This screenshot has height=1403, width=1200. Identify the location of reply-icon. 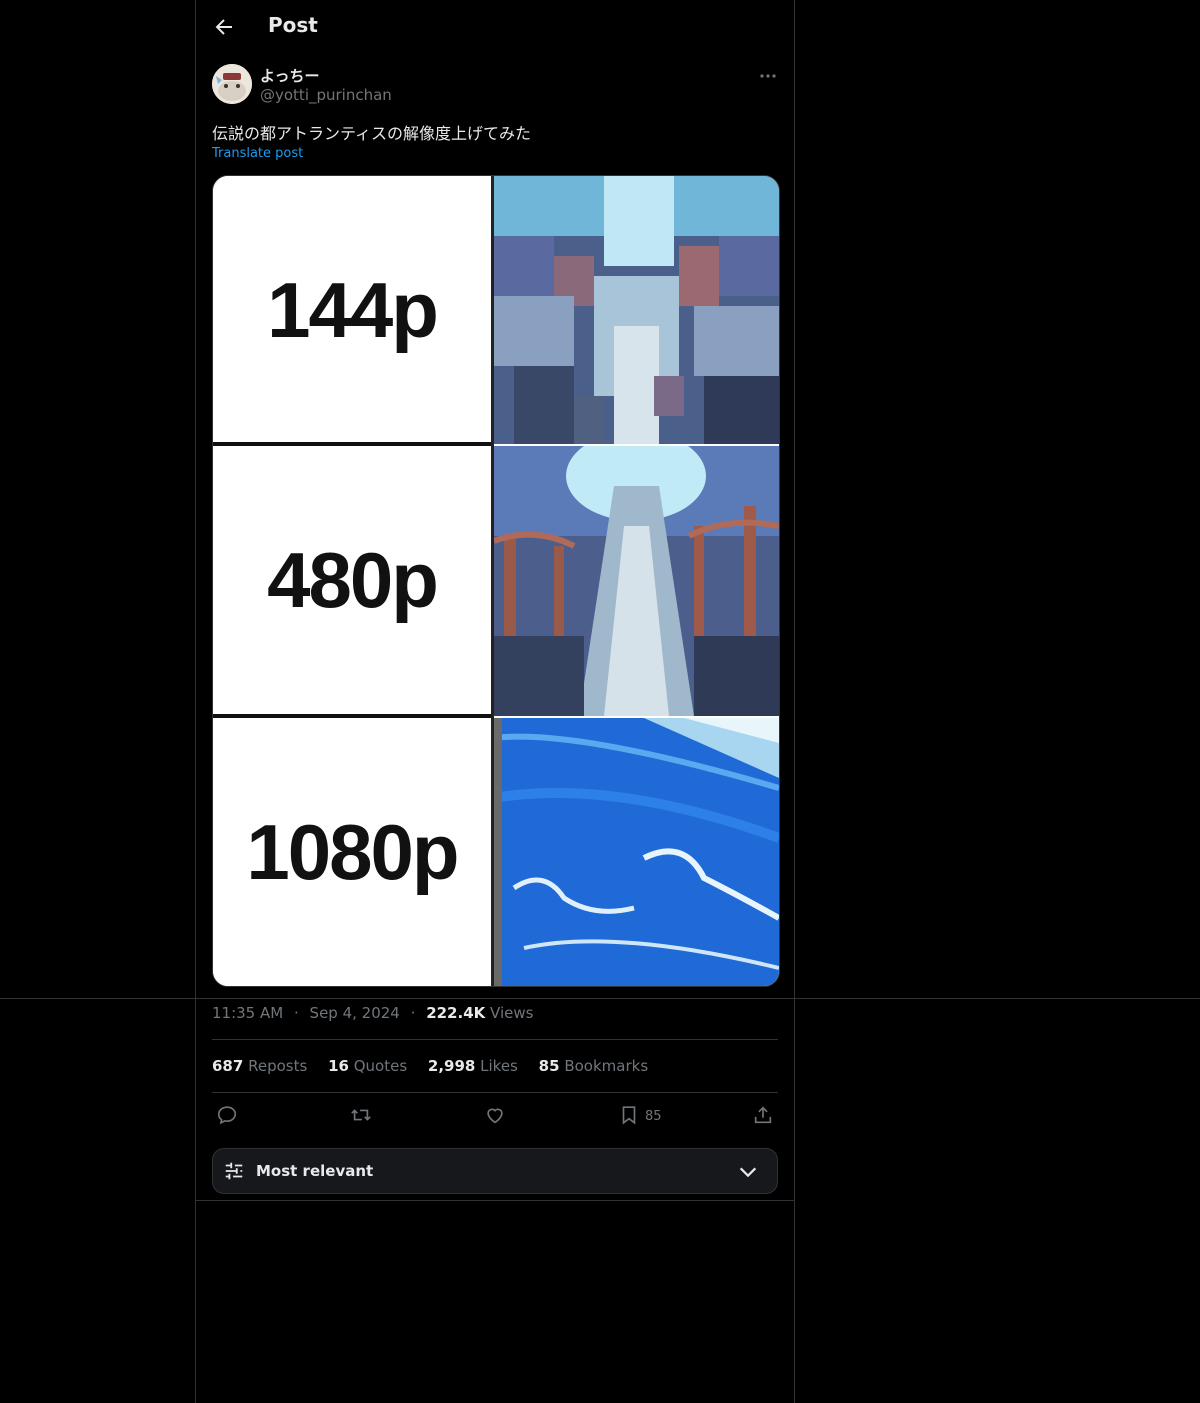
(227, 1115).